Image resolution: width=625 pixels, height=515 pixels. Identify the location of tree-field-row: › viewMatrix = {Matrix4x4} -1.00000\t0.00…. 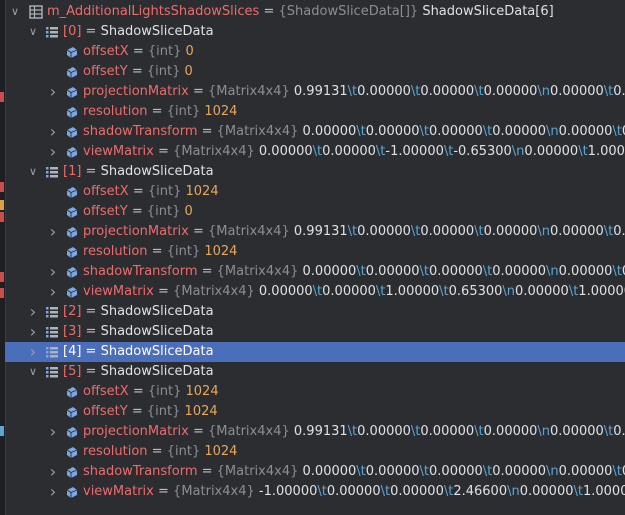
(315, 492).